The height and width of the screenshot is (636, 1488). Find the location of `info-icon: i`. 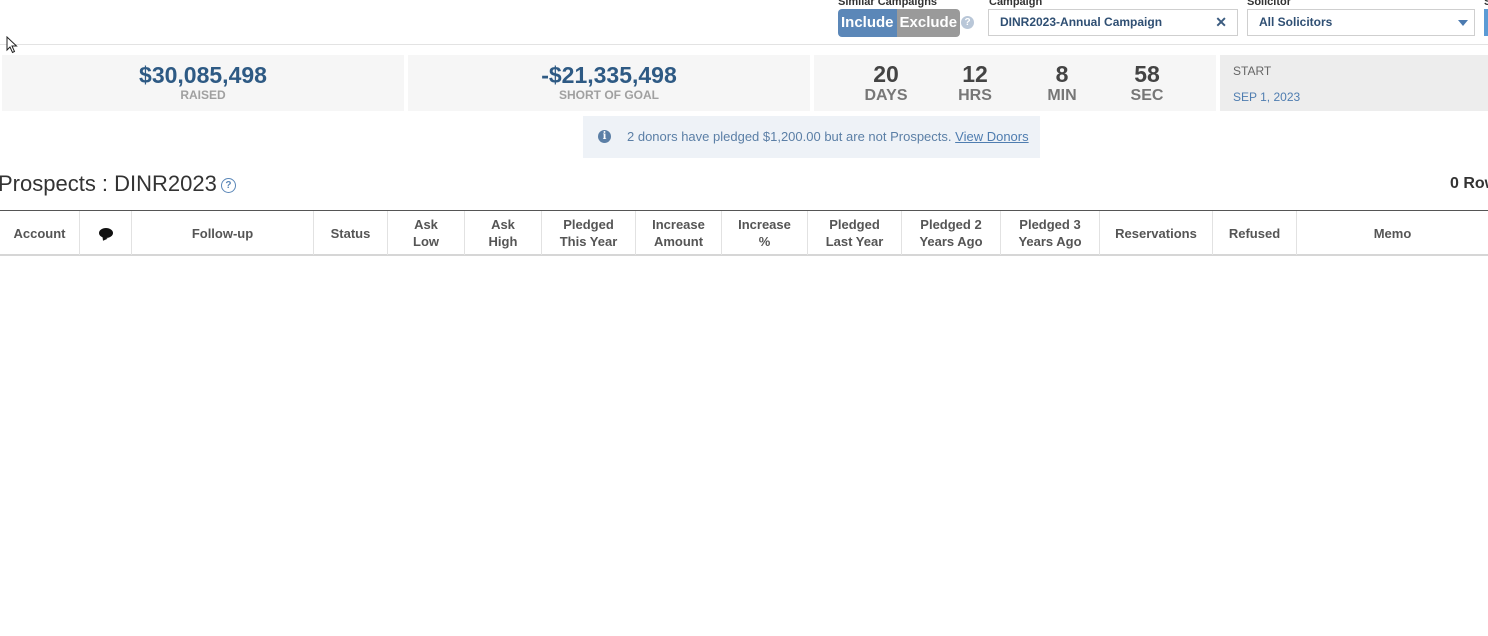

info-icon: i is located at coordinates (604, 136).